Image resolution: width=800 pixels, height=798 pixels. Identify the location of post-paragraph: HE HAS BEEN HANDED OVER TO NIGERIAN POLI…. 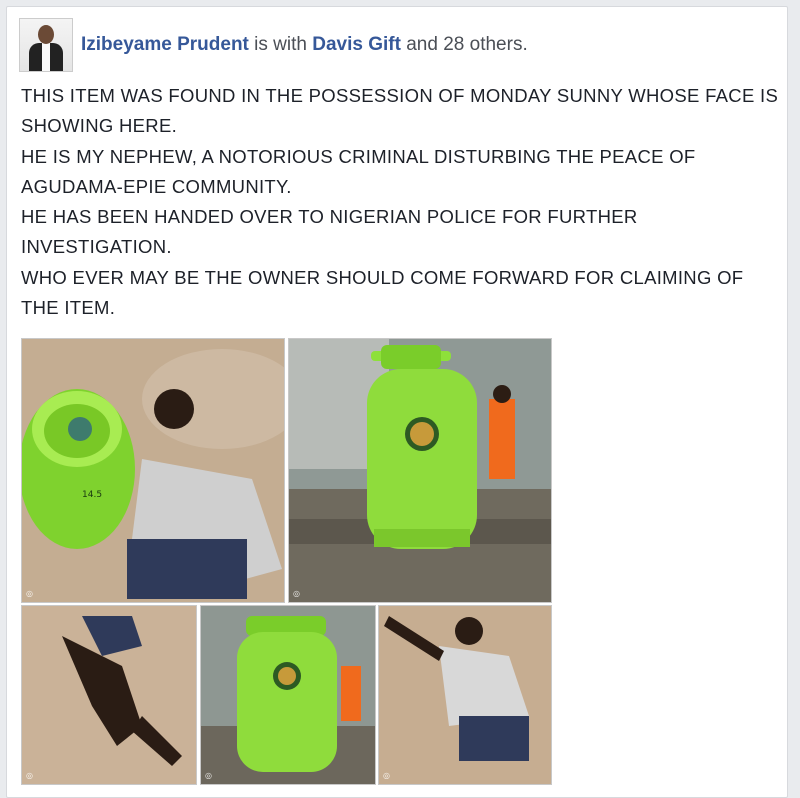
(329, 232).